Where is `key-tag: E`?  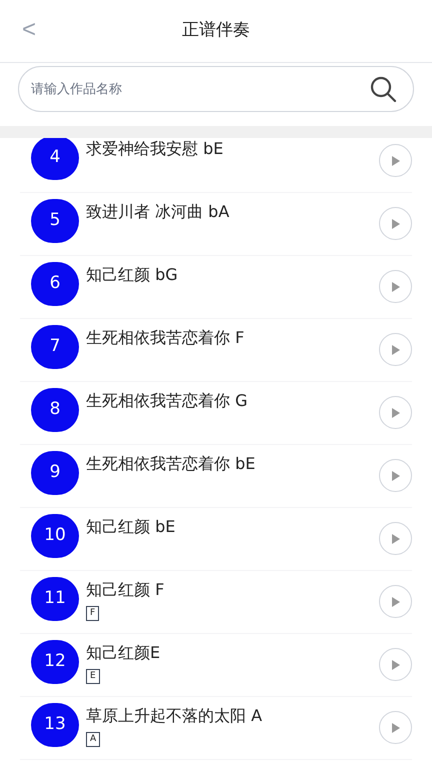 key-tag: E is located at coordinates (93, 676).